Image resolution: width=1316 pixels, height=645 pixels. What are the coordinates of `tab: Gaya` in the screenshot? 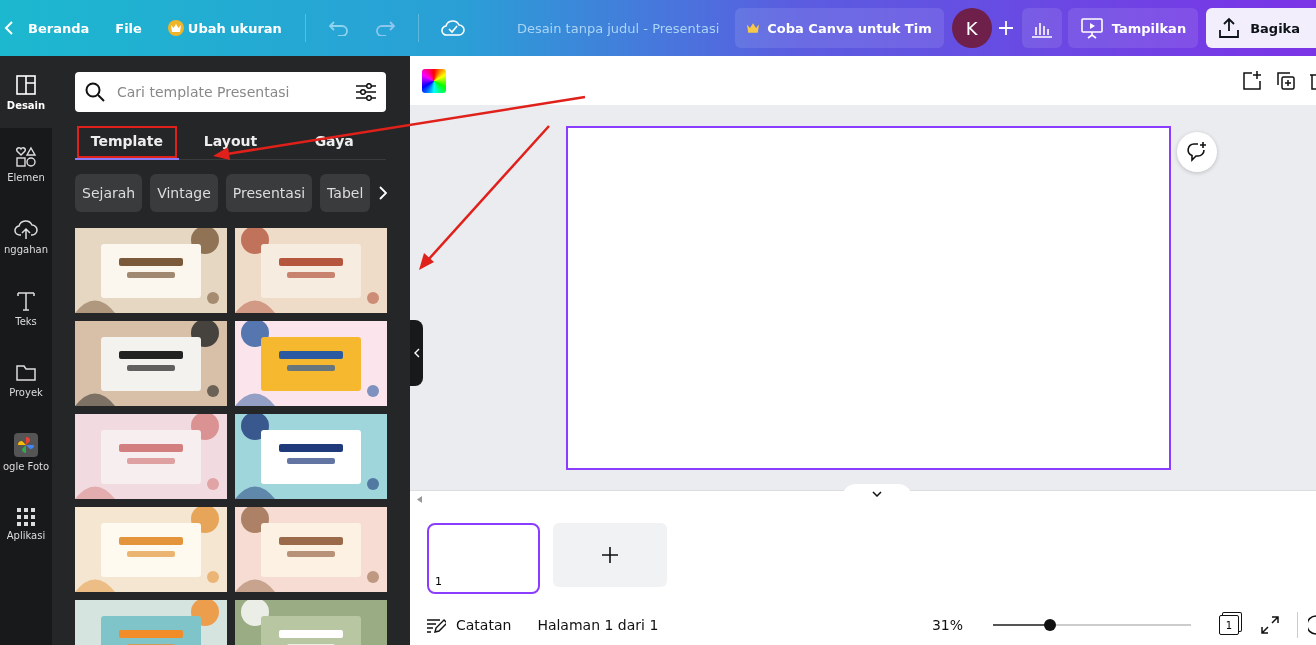 It's located at (334, 142).